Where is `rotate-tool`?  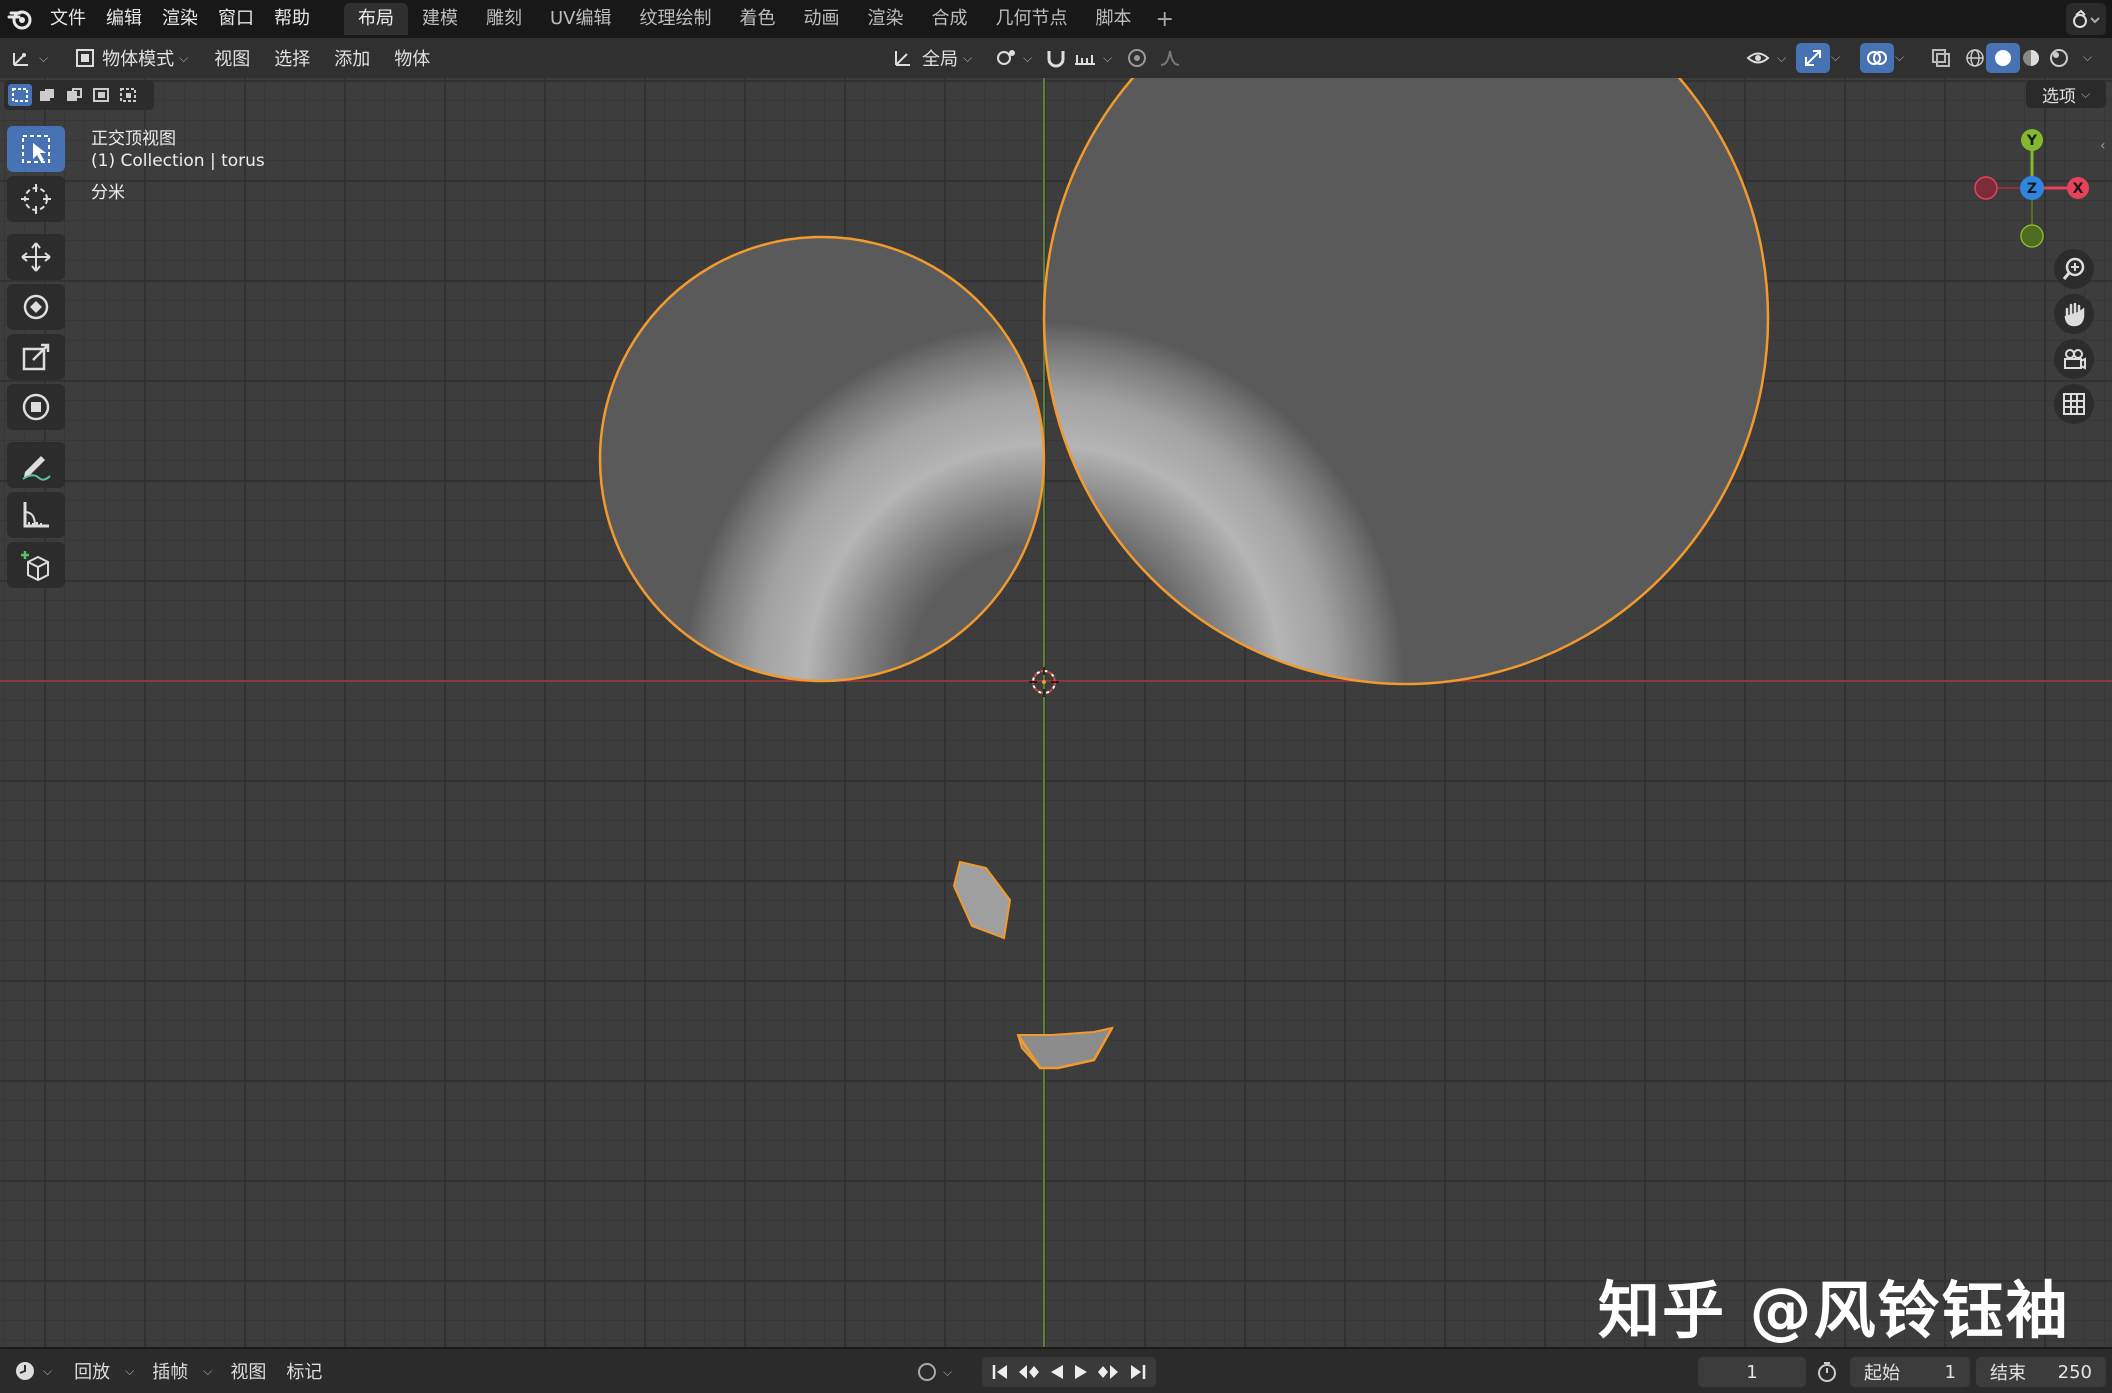
rotate-tool is located at coordinates (36, 307).